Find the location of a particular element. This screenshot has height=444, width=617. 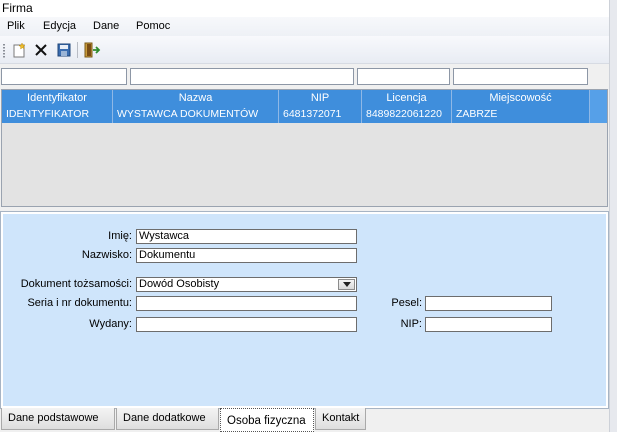

menu-edycja: Edycja is located at coordinates (59, 26).